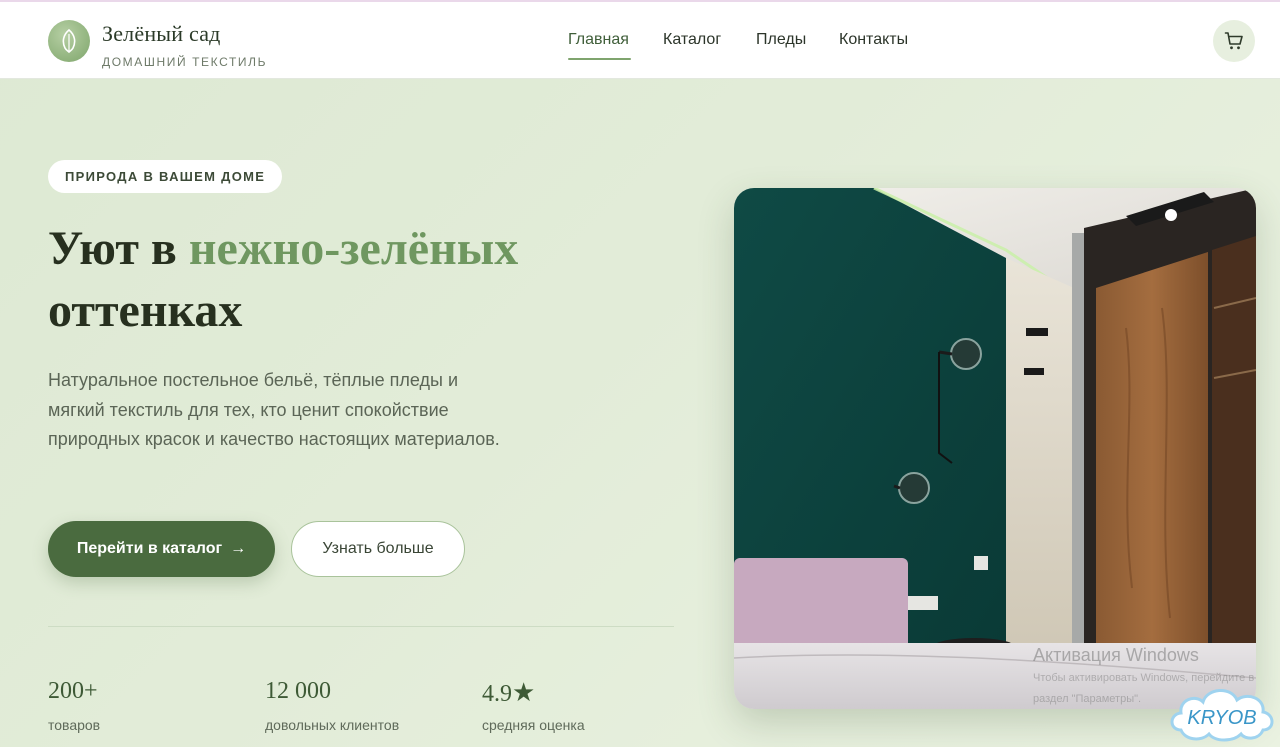 The image size is (1280, 747). Describe the element at coordinates (73, 691) in the screenshot. I see `stat-products-value: 200+` at that location.